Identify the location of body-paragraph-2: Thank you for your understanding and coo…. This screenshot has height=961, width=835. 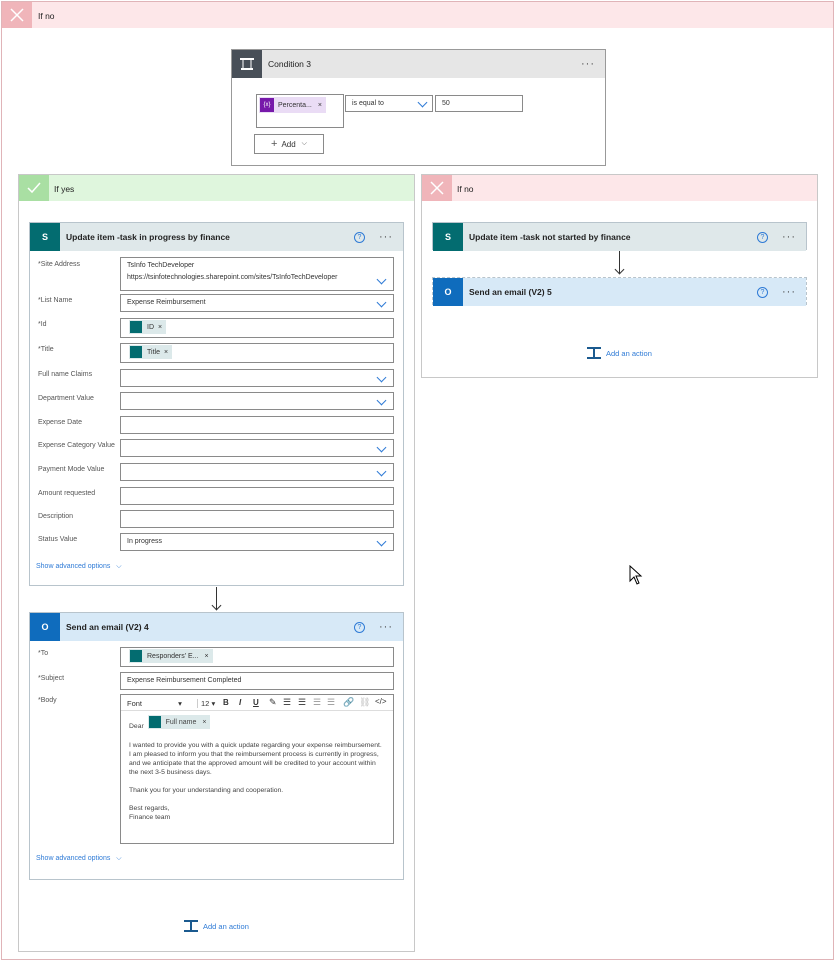
(206, 790).